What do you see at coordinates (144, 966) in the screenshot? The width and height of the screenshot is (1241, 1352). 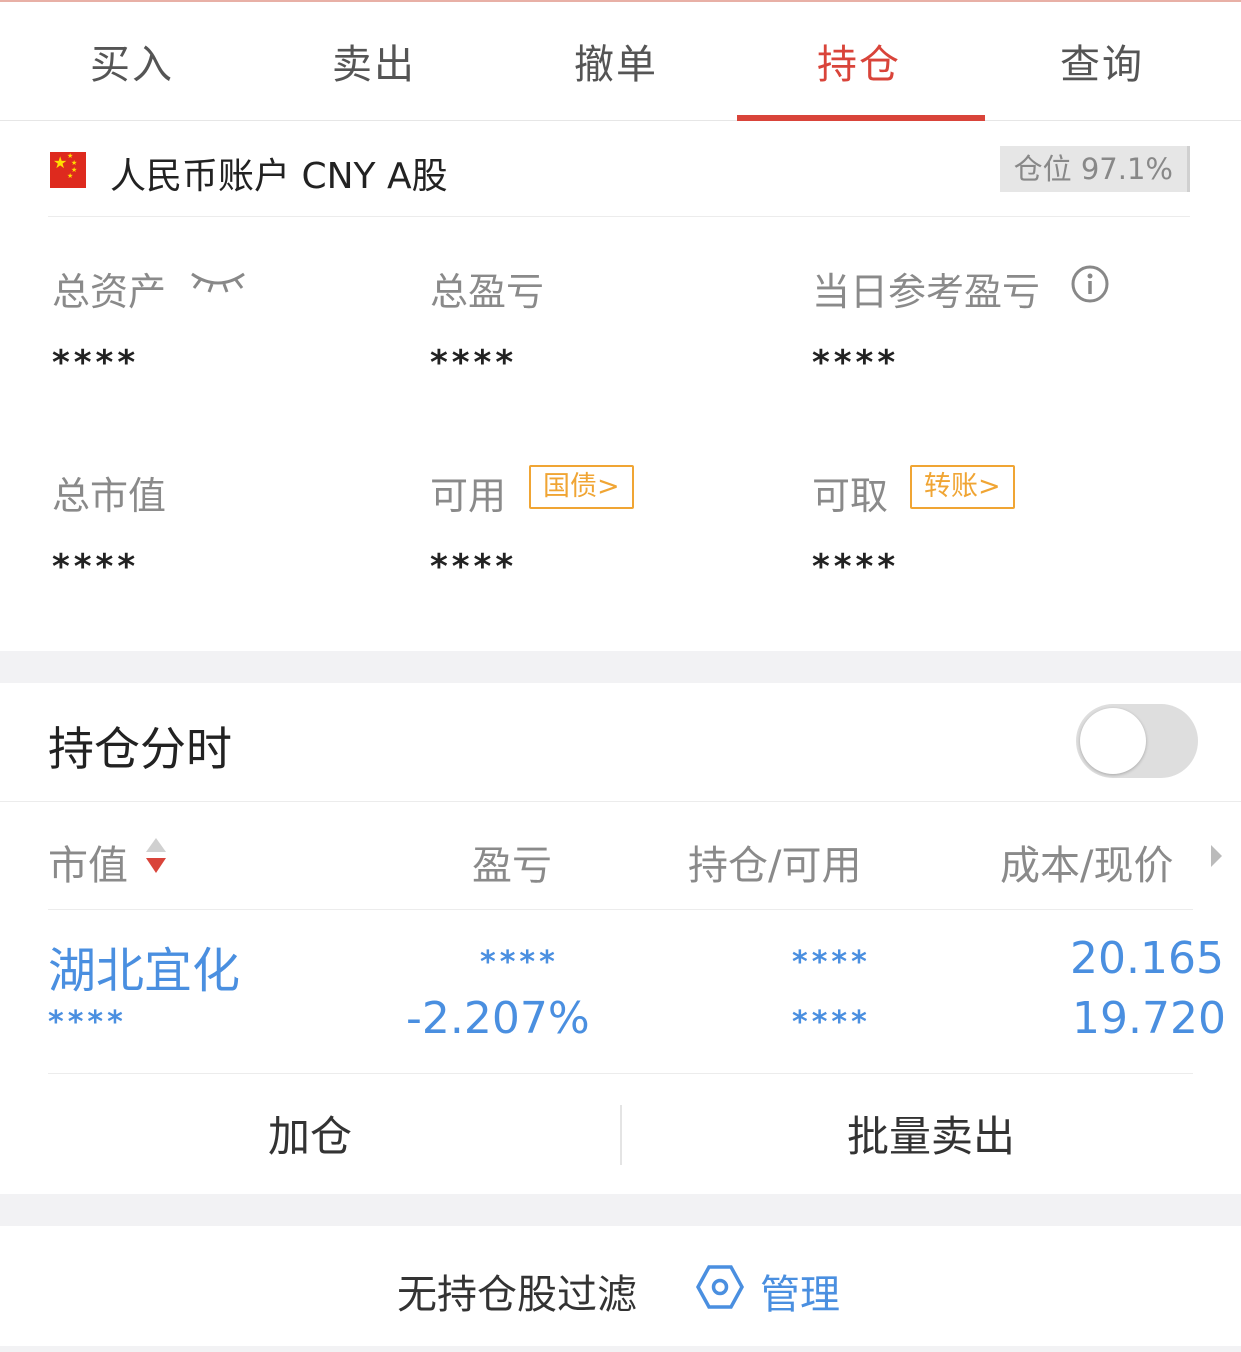 I see `stock-name: 湖北宜化` at bounding box center [144, 966].